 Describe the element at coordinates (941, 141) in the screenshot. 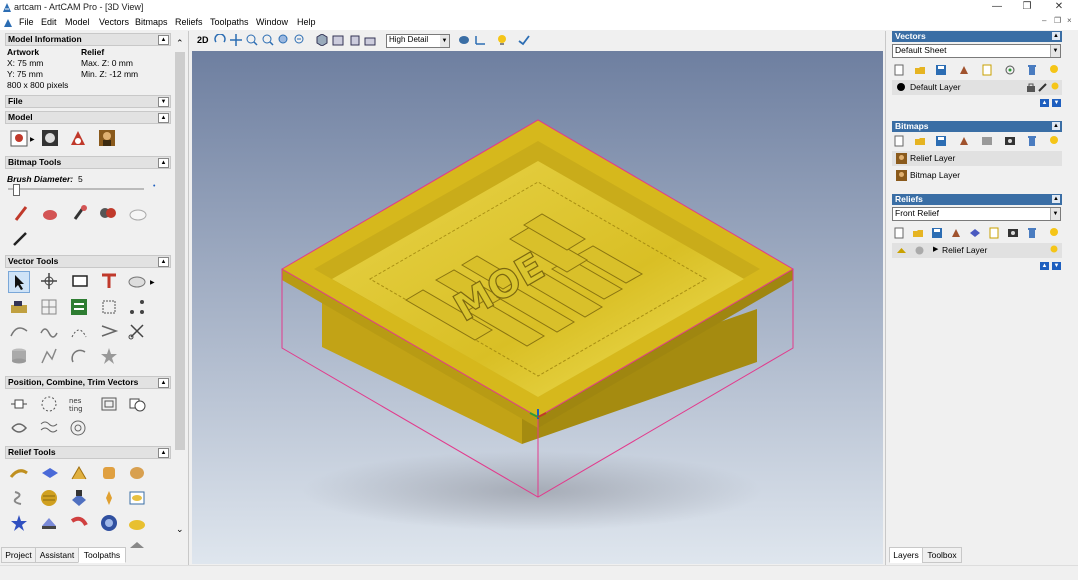

I see `save-bitmap-icon` at that location.